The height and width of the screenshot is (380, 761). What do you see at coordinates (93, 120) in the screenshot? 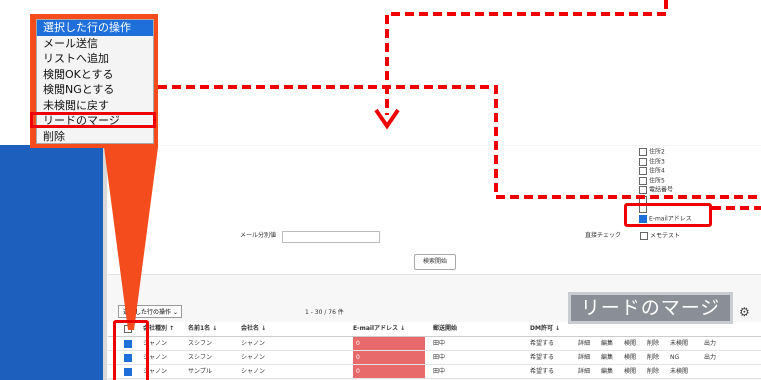
I see `lead-merge-highlight` at bounding box center [93, 120].